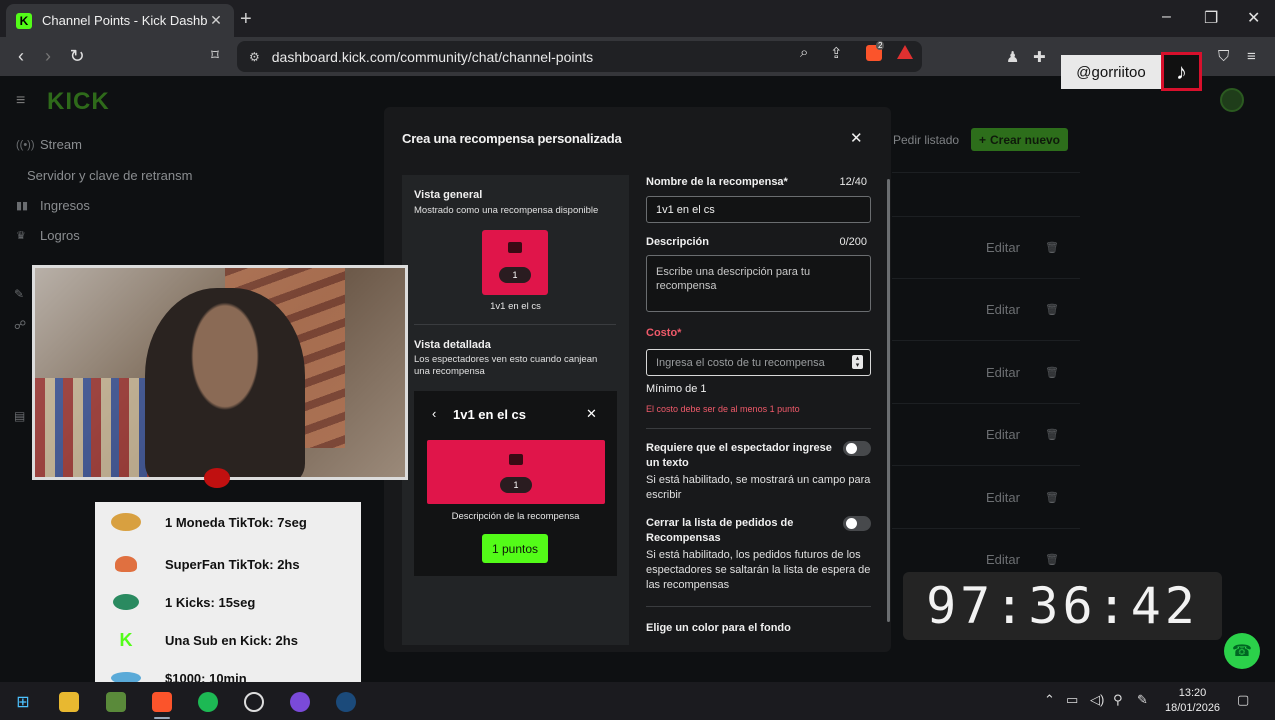  What do you see at coordinates (231, 640) in the screenshot?
I see `goal-text: Una Sub en Kick: 2hs` at bounding box center [231, 640].